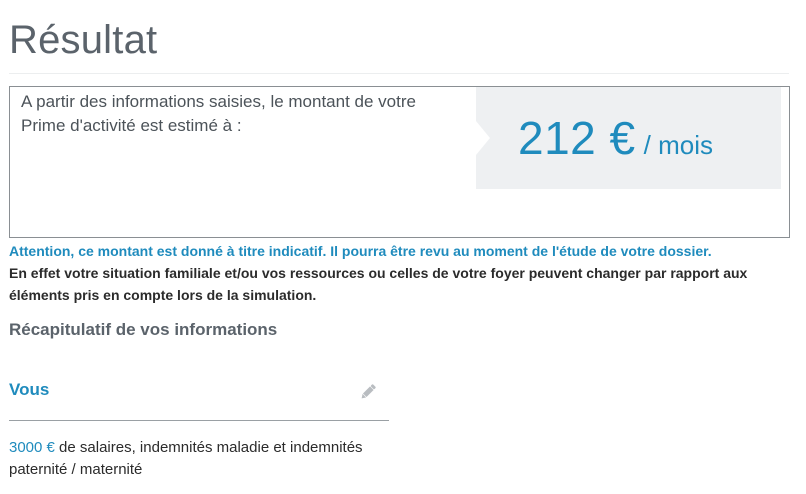  What do you see at coordinates (32, 447) in the screenshot?
I see `salary-amount: 3000 €` at bounding box center [32, 447].